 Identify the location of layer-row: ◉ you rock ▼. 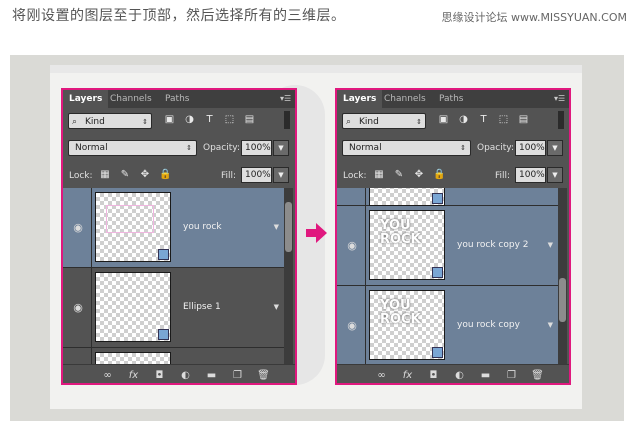
(174, 228).